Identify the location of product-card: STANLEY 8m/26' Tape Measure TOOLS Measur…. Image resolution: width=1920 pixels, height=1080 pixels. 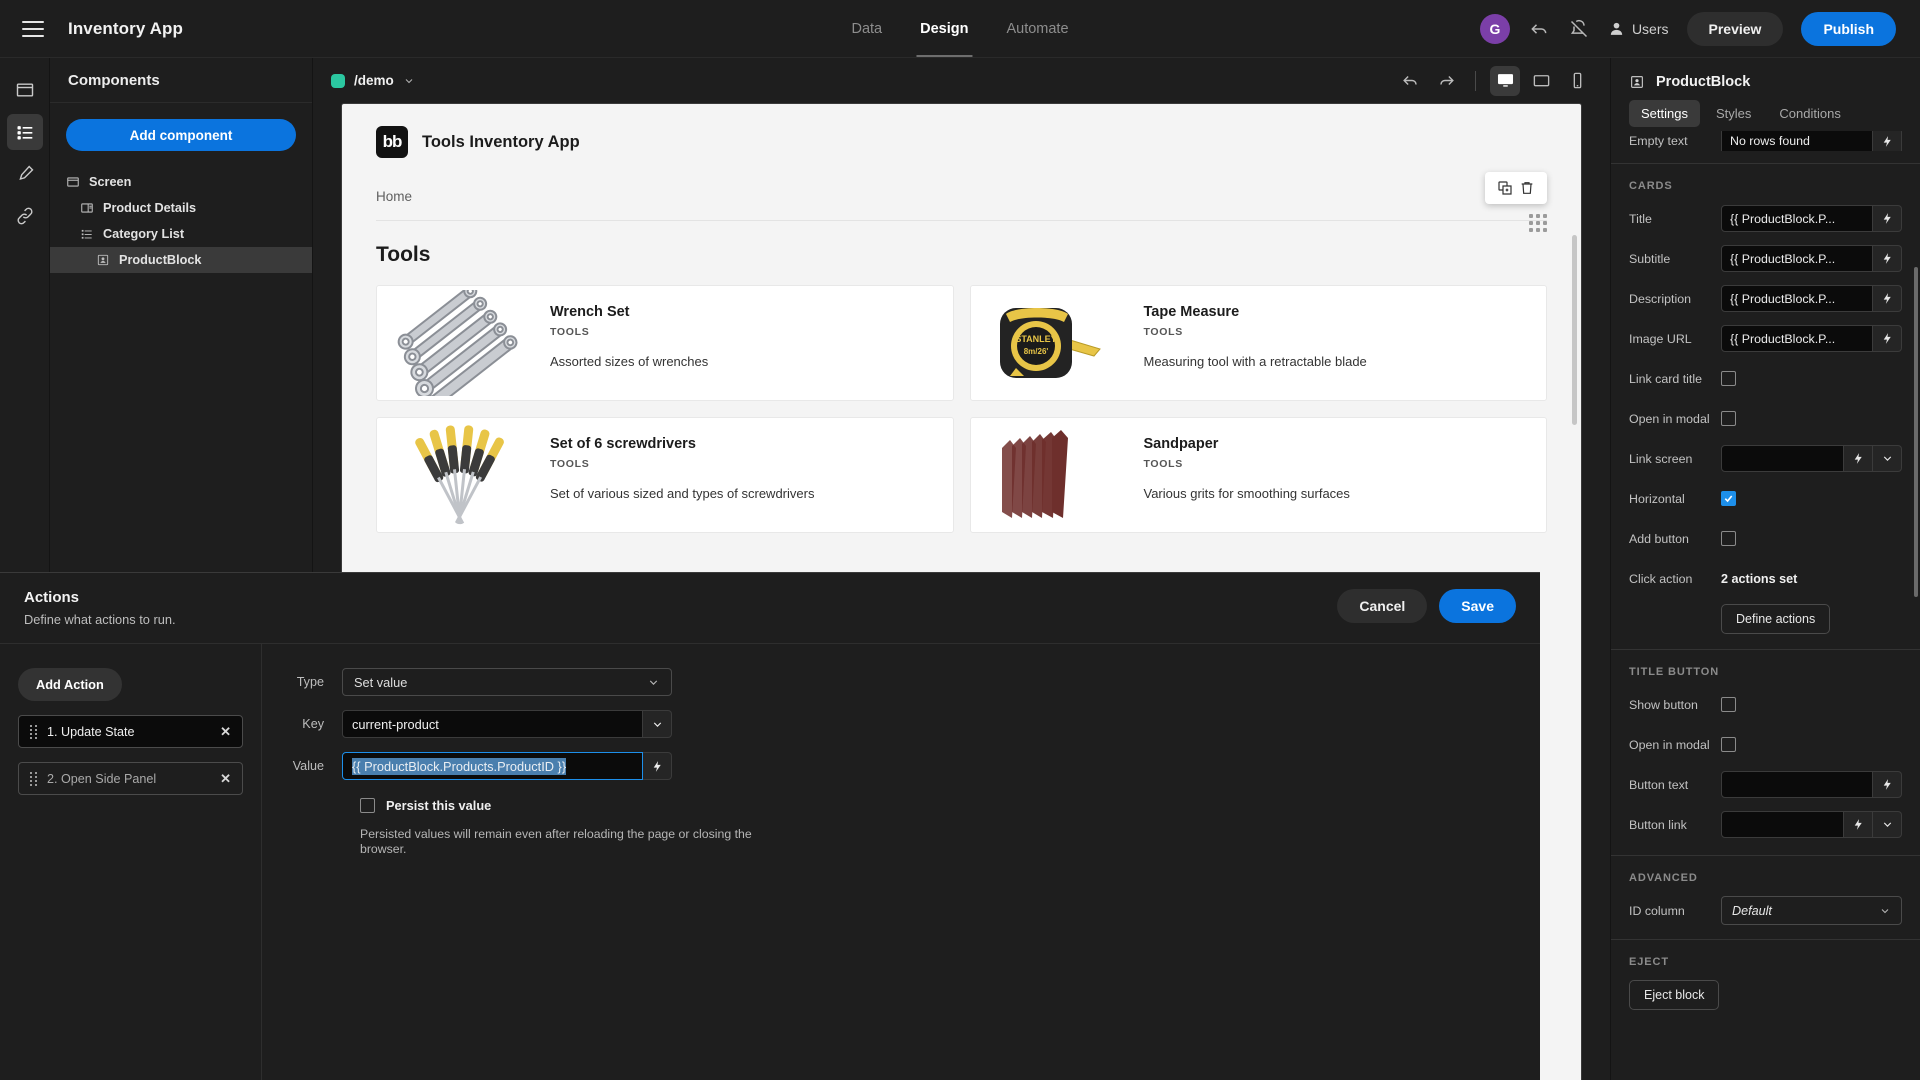
(1258, 343).